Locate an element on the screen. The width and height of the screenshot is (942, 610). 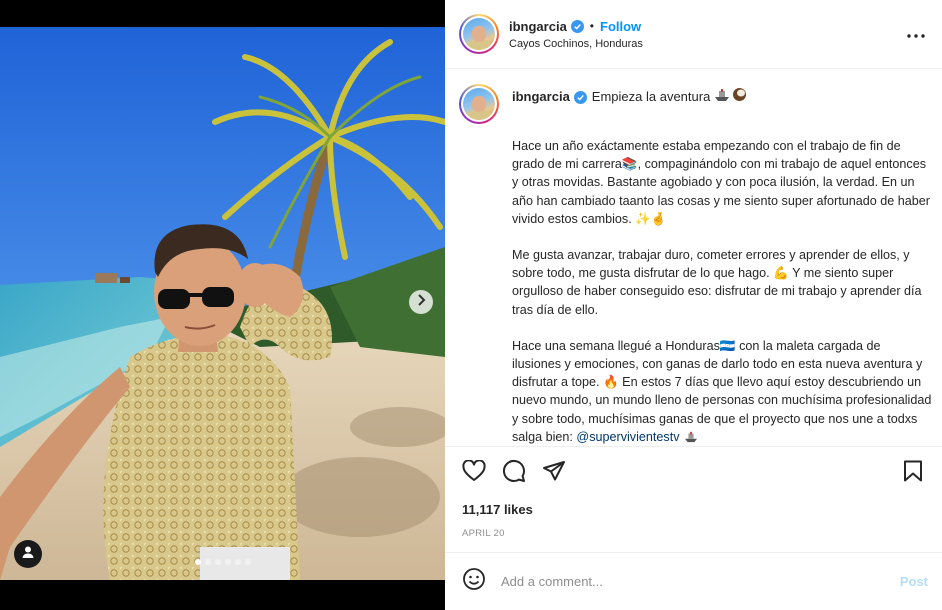
comment-icon is located at coordinates (514, 473).